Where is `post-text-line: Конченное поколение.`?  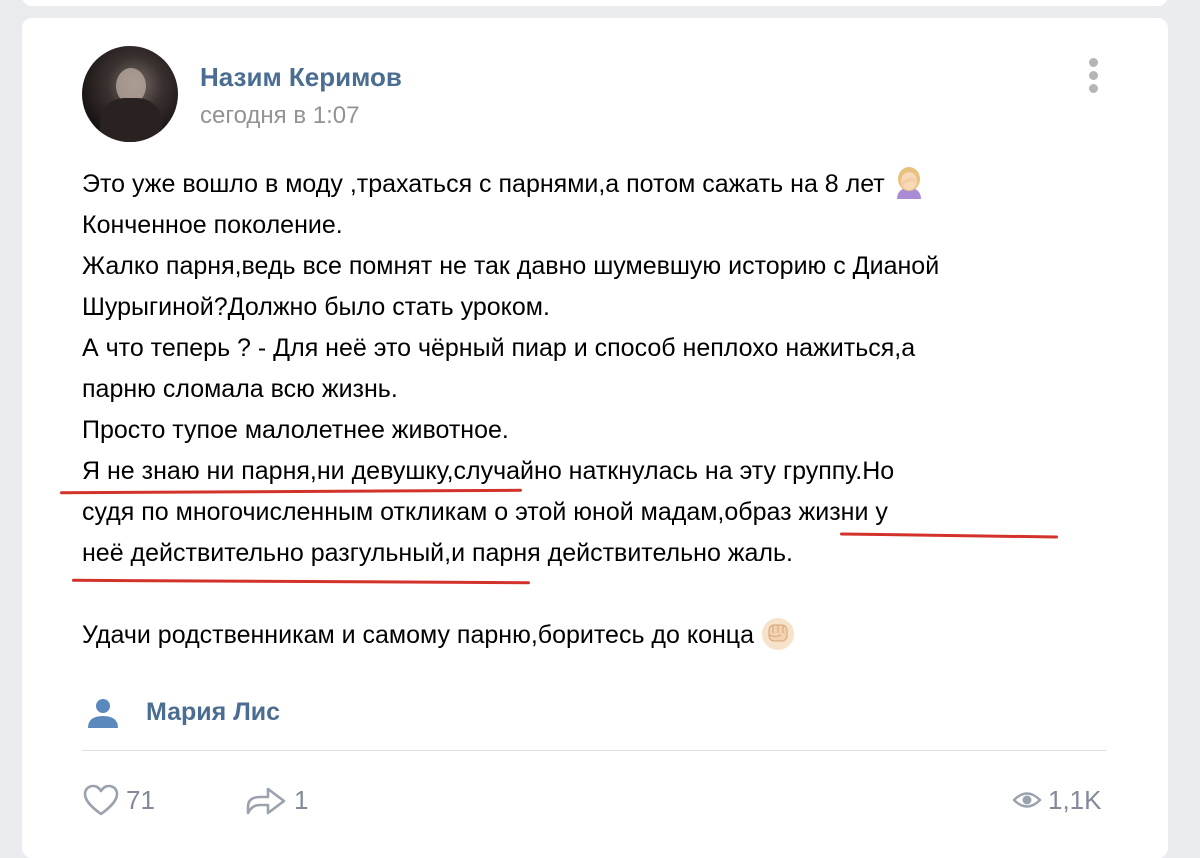
post-text-line: Конченное поколение. is located at coordinates (212, 225).